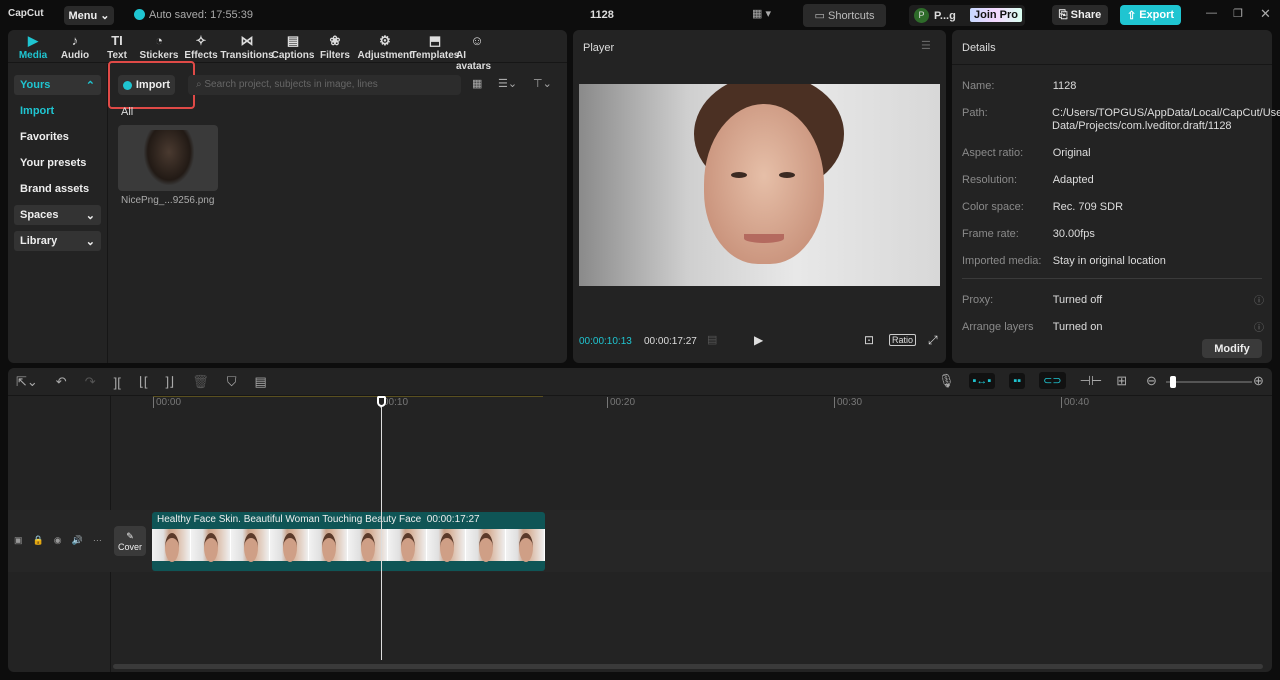  I want to click on cover-button: ✎ Cover, so click(130, 541).